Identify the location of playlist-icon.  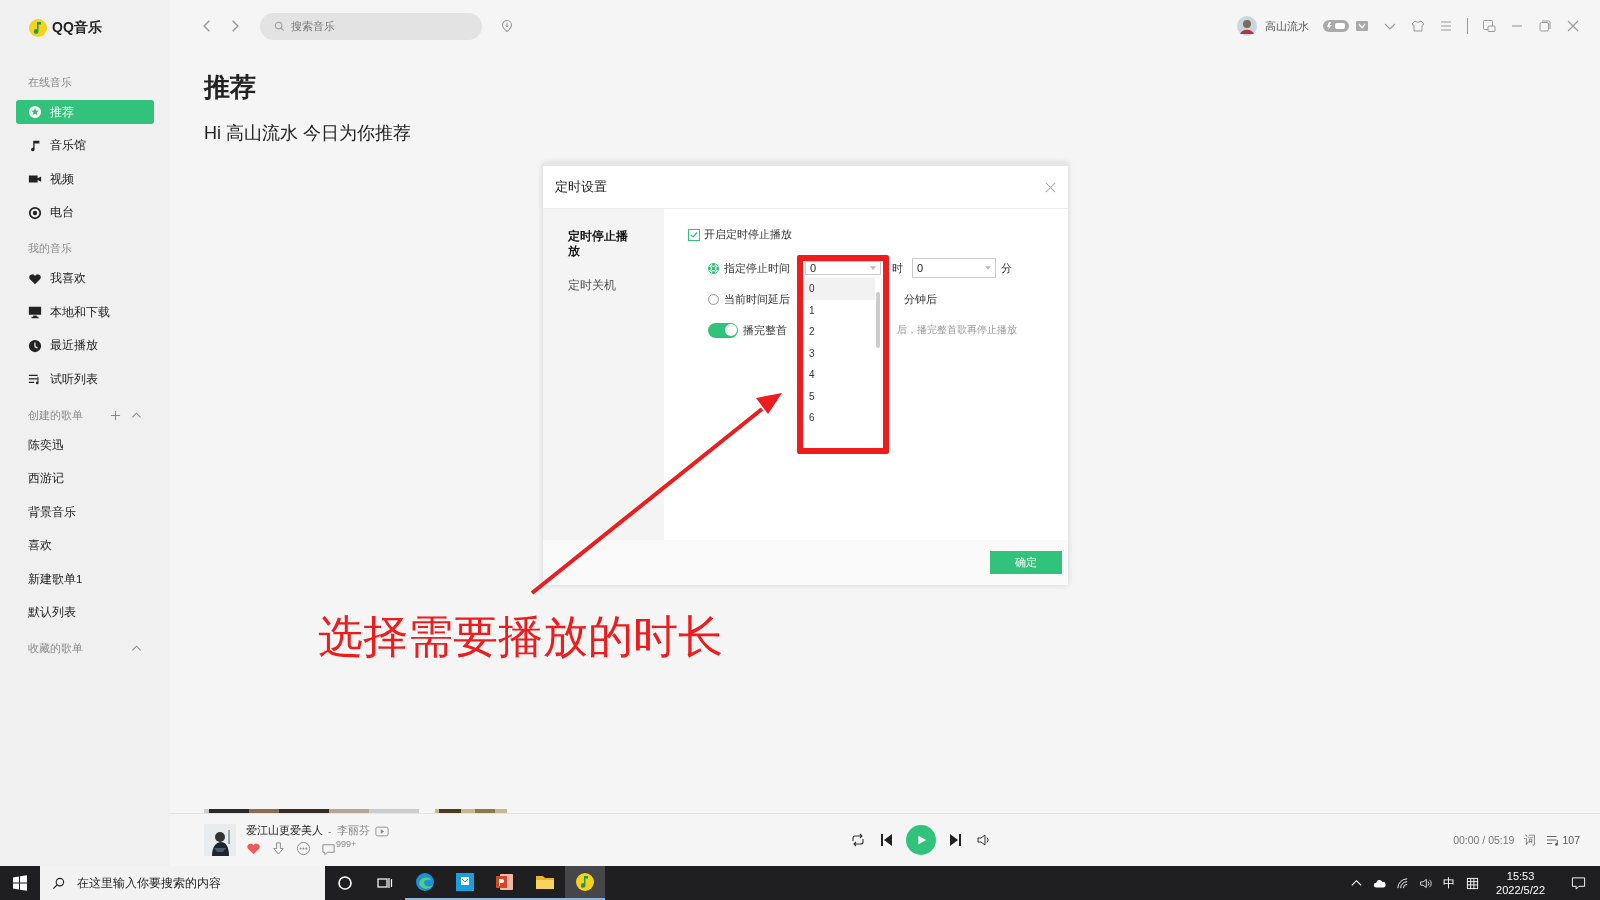
(1553, 840).